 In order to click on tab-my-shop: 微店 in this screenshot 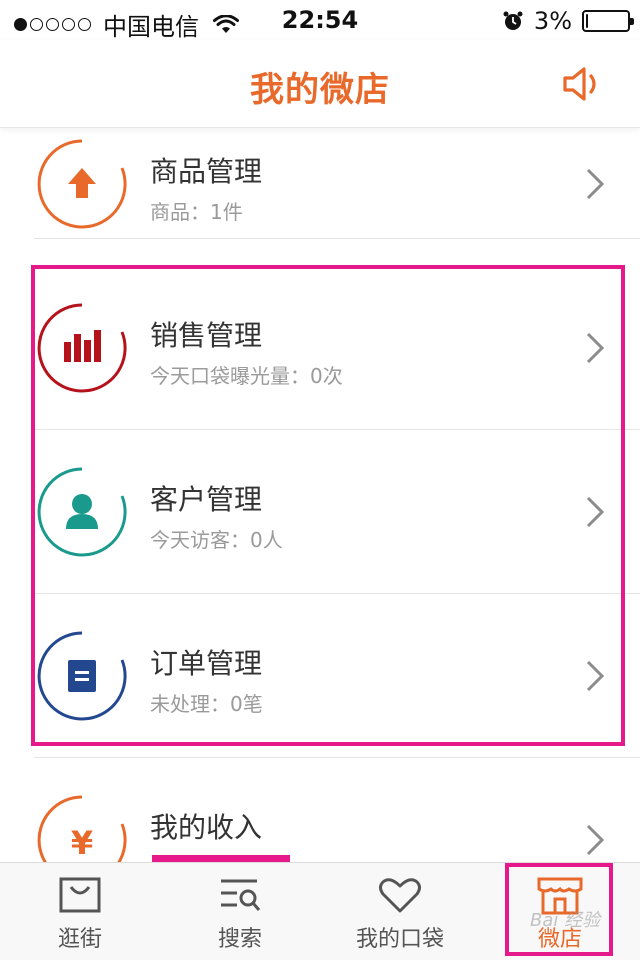, I will do `click(560, 911)`.